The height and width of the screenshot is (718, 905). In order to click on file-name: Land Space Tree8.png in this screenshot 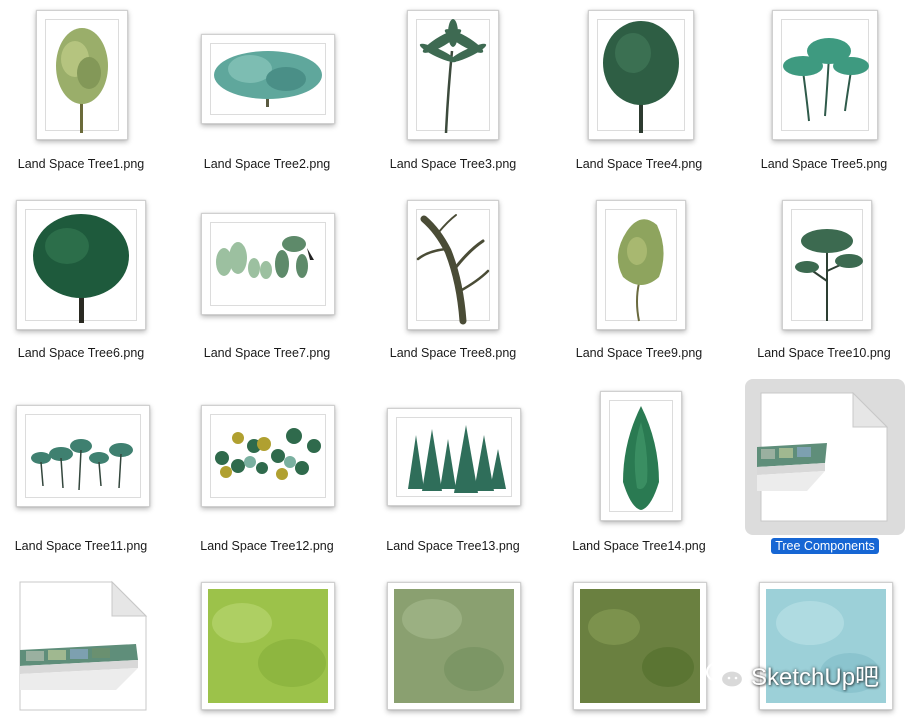, I will do `click(453, 353)`.